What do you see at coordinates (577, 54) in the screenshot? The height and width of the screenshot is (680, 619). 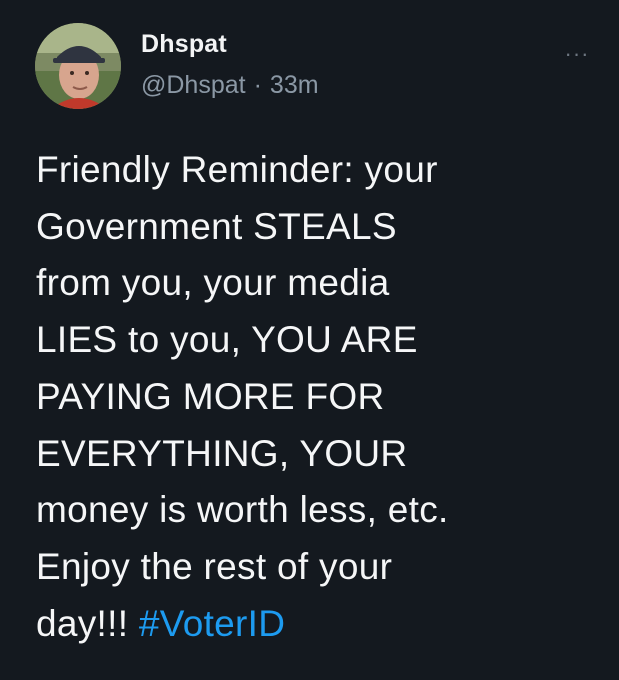 I see `more-horizontal-icon: ···` at bounding box center [577, 54].